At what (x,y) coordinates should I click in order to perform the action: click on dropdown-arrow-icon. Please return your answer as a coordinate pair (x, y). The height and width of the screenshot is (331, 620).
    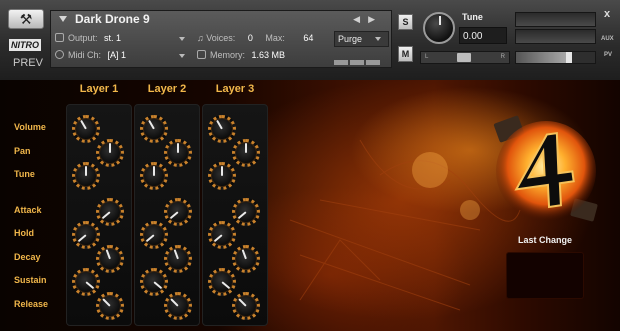
    Looking at the image, I should click on (63, 19).